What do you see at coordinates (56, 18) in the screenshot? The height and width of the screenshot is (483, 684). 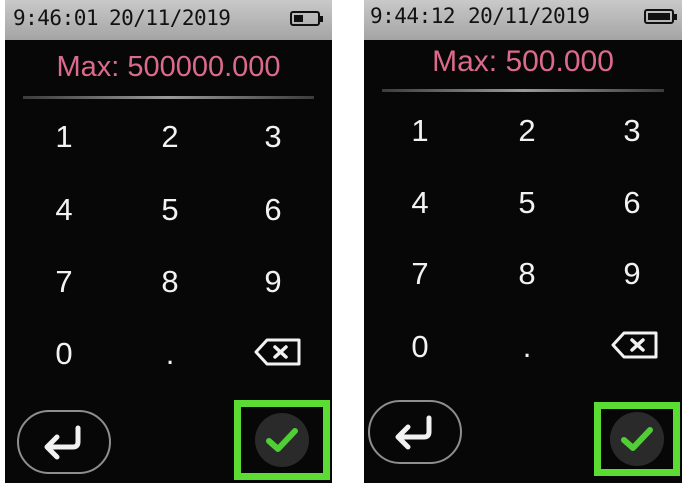 I see `status-time: 9:46:01` at bounding box center [56, 18].